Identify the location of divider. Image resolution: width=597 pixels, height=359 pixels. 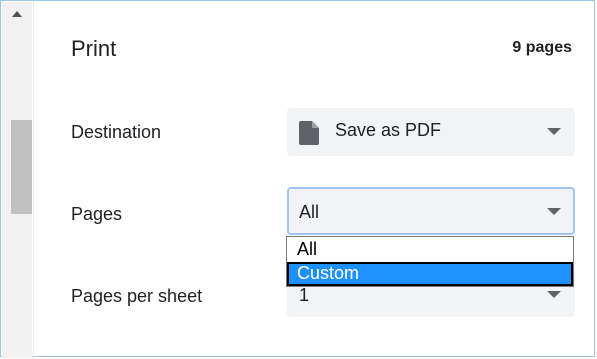
(33, 180).